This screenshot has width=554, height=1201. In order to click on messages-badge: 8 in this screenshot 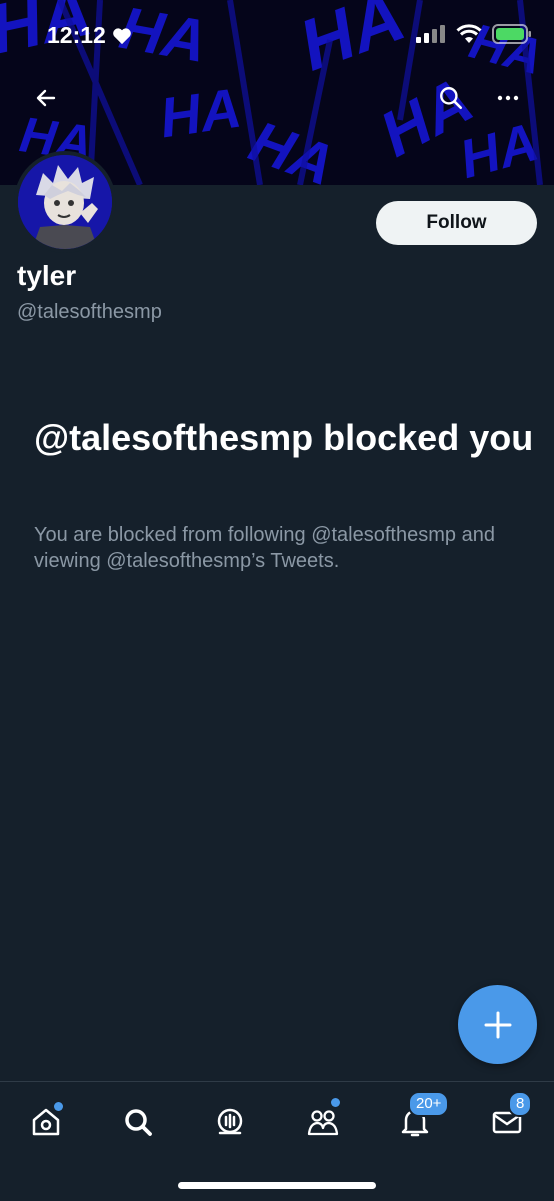, I will do `click(520, 1104)`.